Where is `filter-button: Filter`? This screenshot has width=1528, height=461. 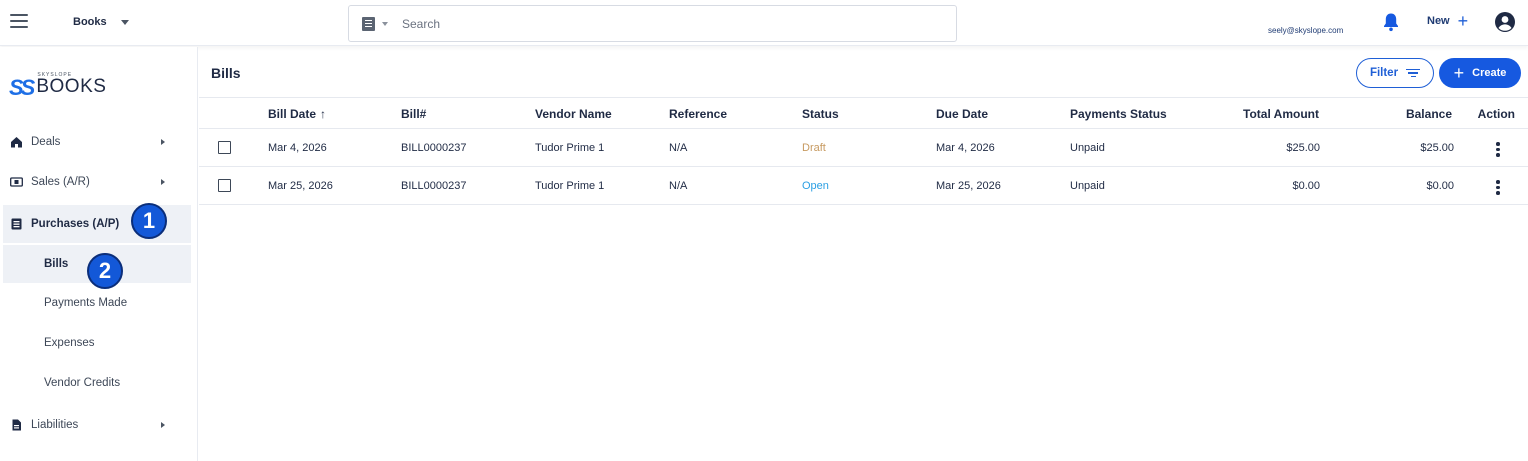
filter-button: Filter is located at coordinates (1395, 73).